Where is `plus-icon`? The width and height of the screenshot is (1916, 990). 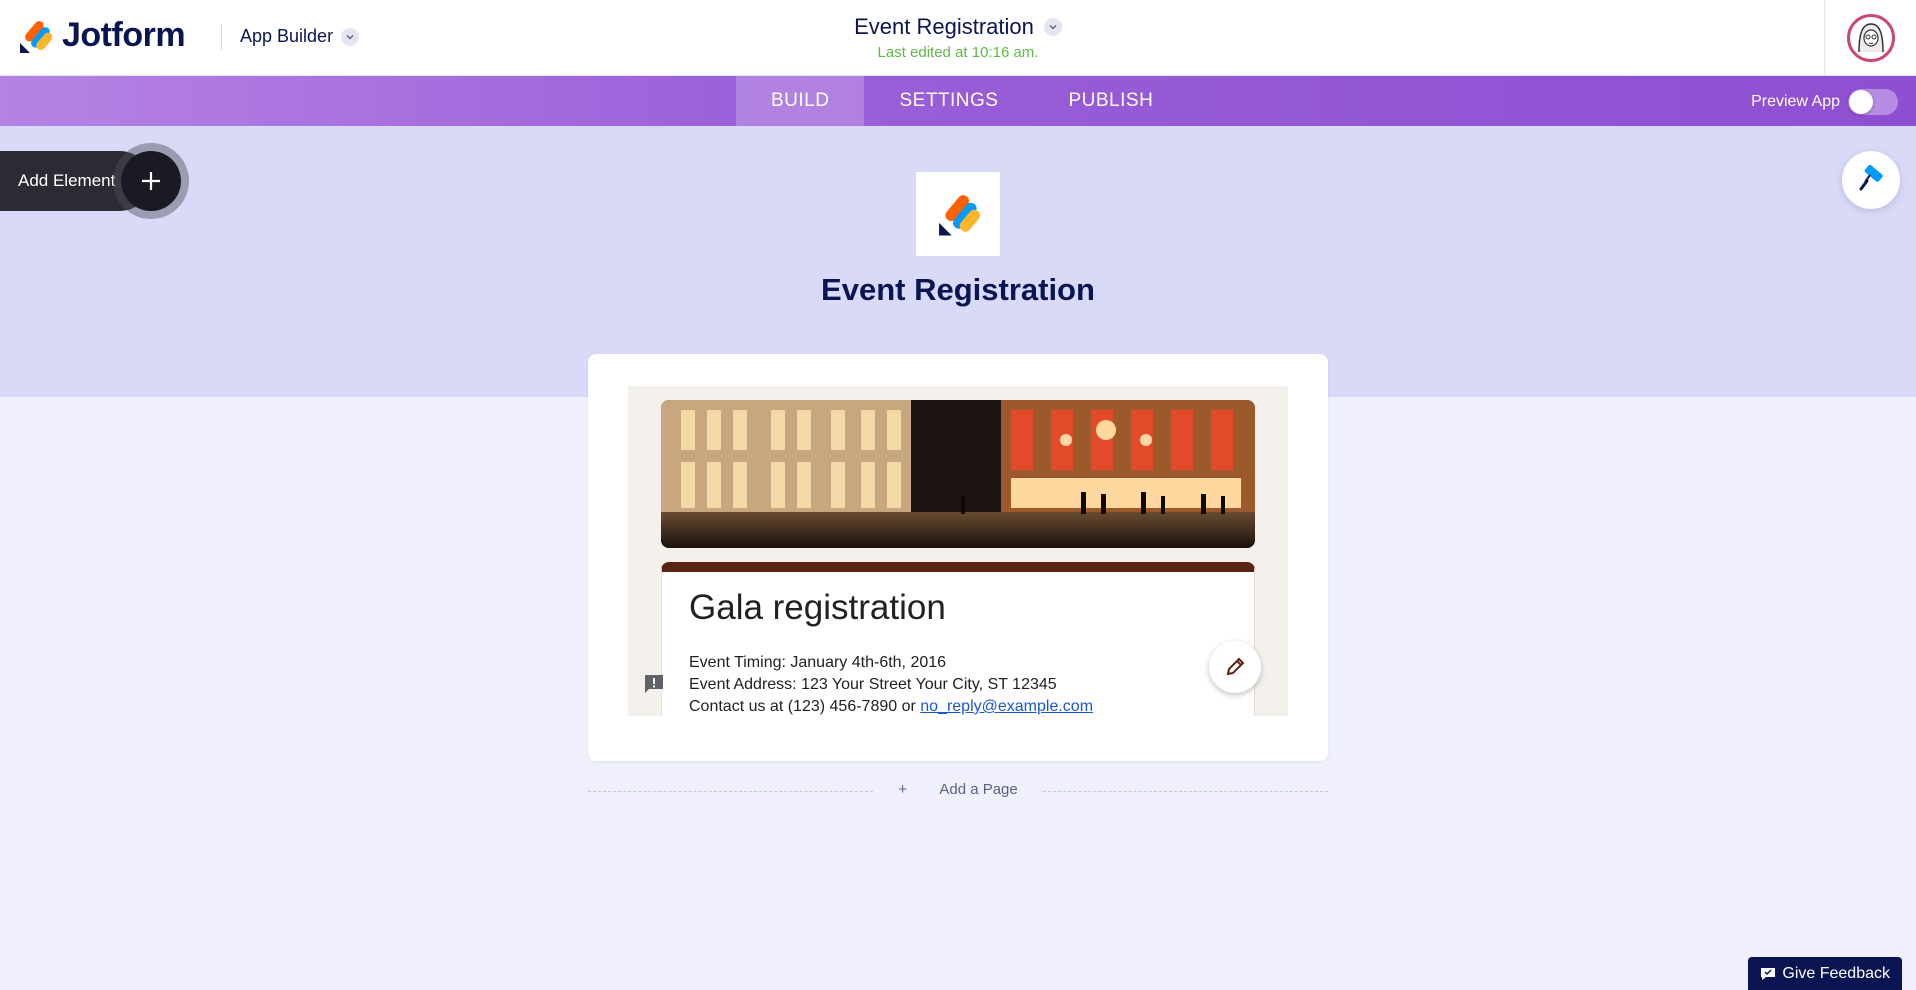 plus-icon is located at coordinates (151, 181).